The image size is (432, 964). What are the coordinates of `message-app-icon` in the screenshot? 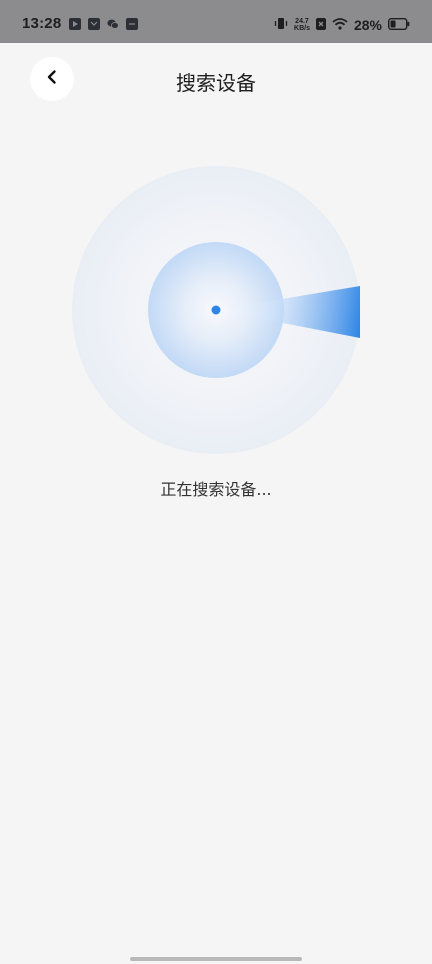 It's located at (132, 24).